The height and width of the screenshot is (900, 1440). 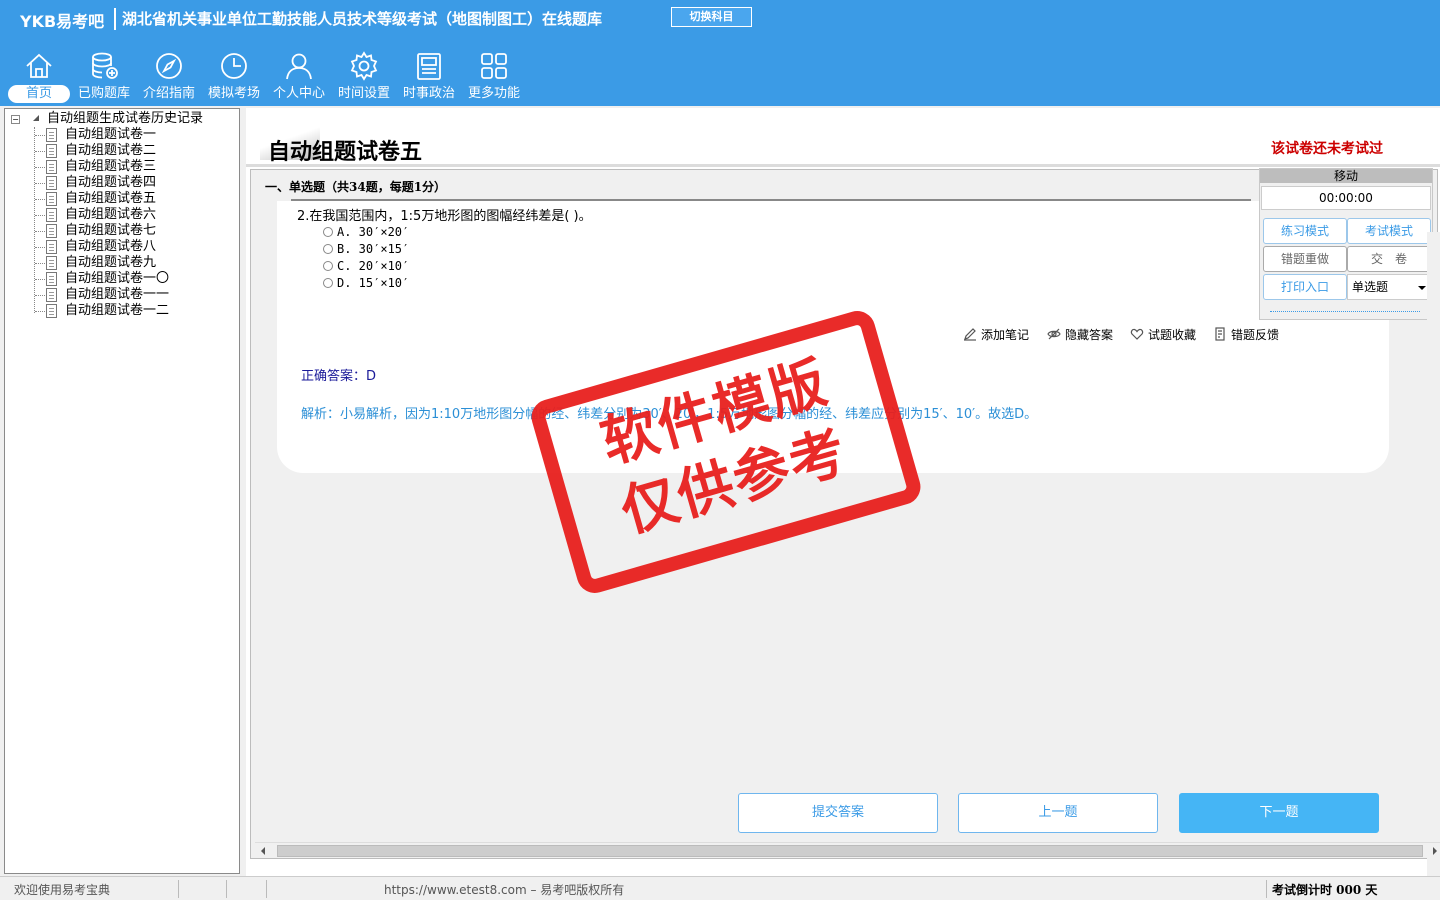 I want to click on tree-item-label: 自动组题试卷一一, so click(x=117, y=294).